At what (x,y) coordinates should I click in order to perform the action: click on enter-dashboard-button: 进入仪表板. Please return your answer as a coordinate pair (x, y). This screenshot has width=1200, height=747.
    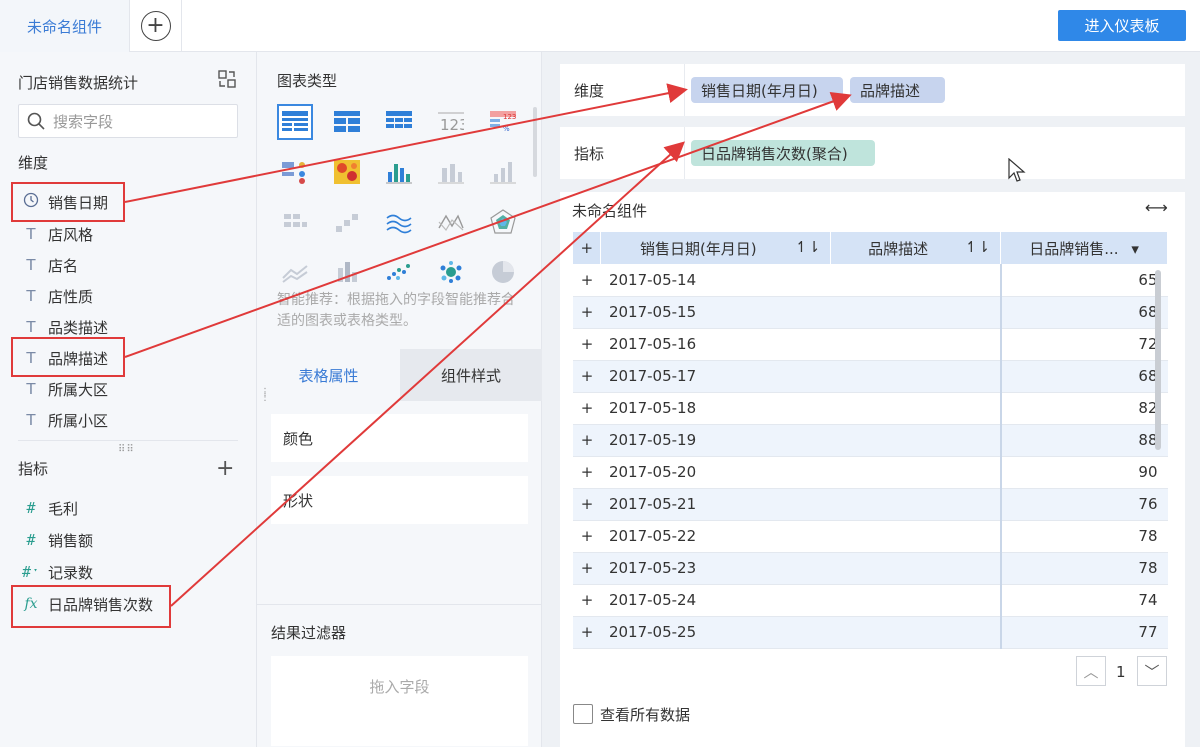
    Looking at the image, I should click on (1122, 25).